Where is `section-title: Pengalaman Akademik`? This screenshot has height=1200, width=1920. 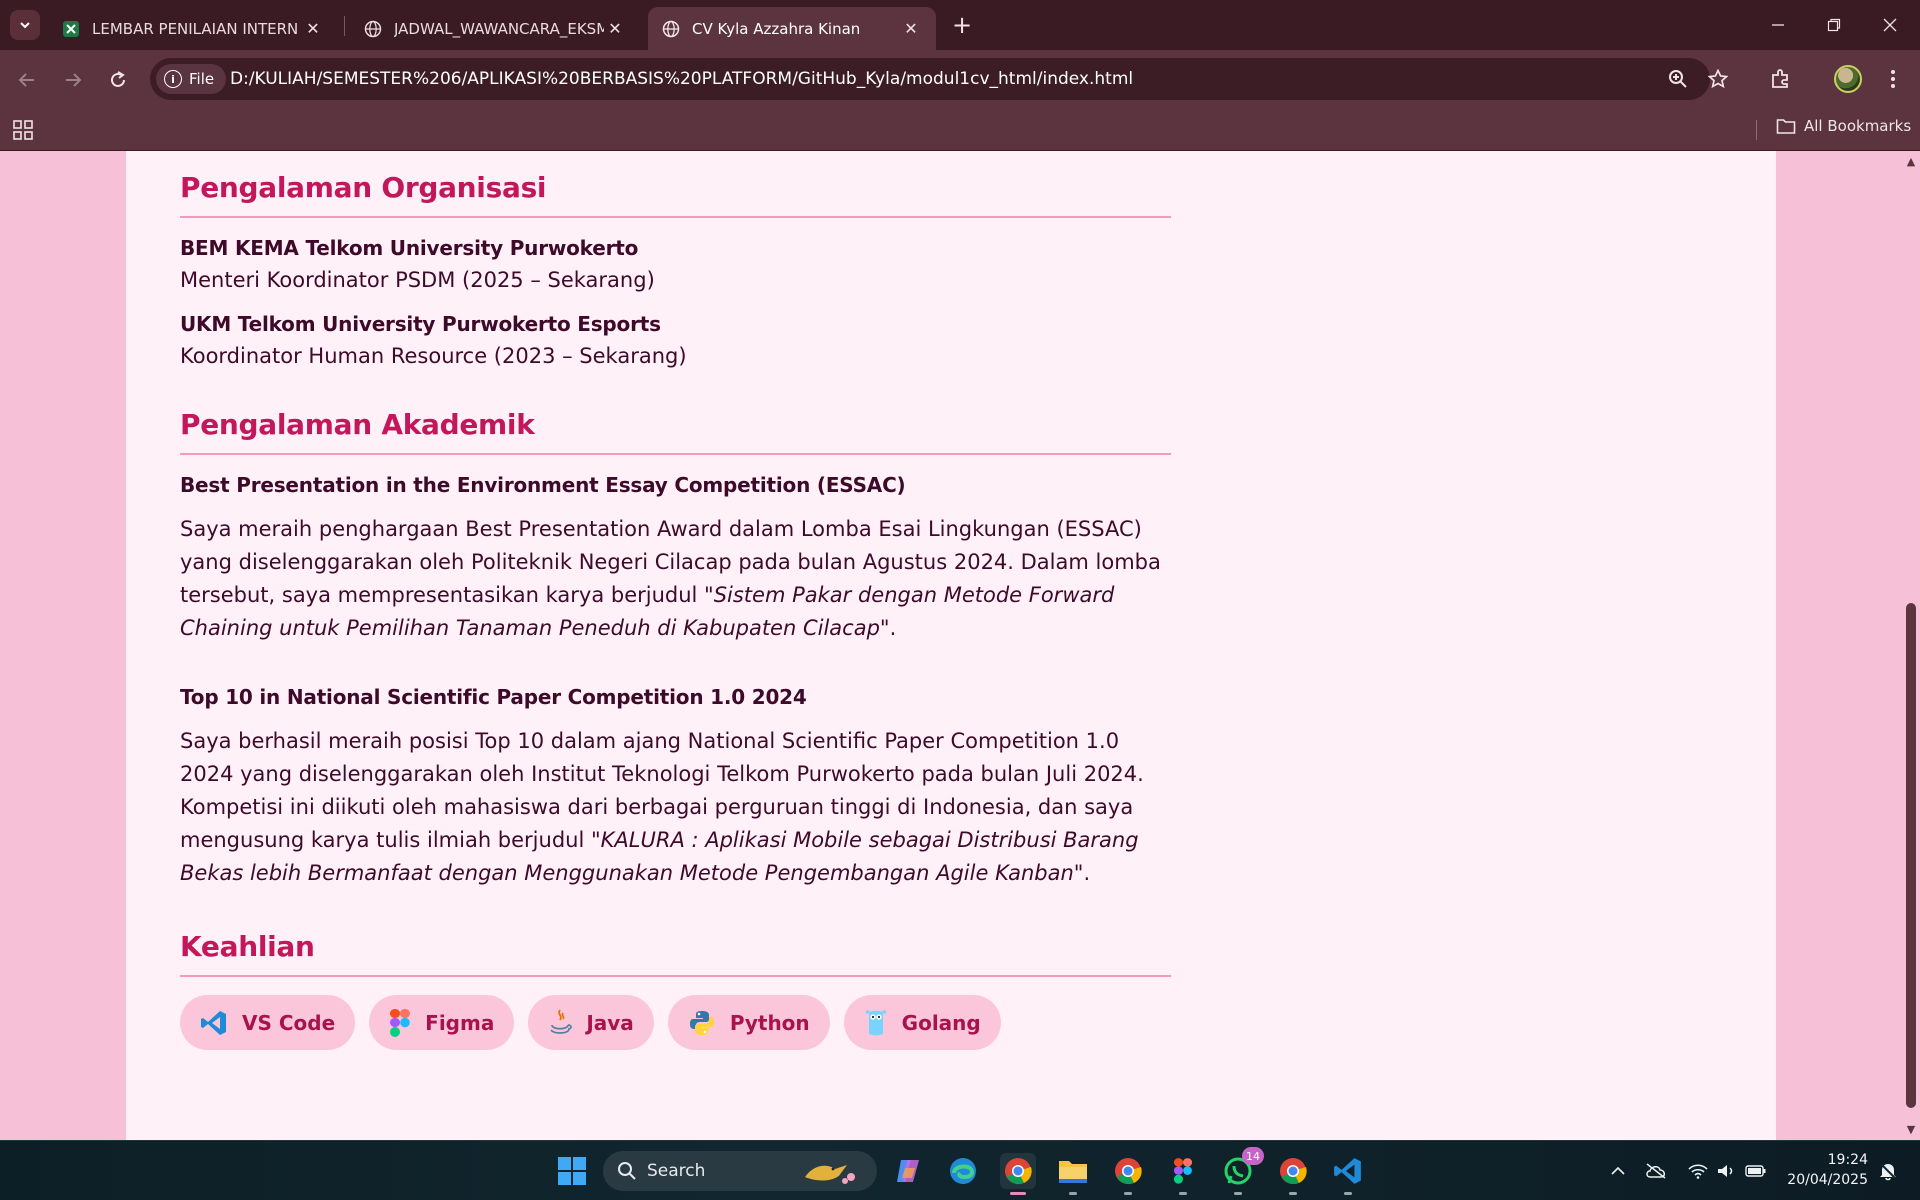 section-title: Pengalaman Akademik is located at coordinates (675, 431).